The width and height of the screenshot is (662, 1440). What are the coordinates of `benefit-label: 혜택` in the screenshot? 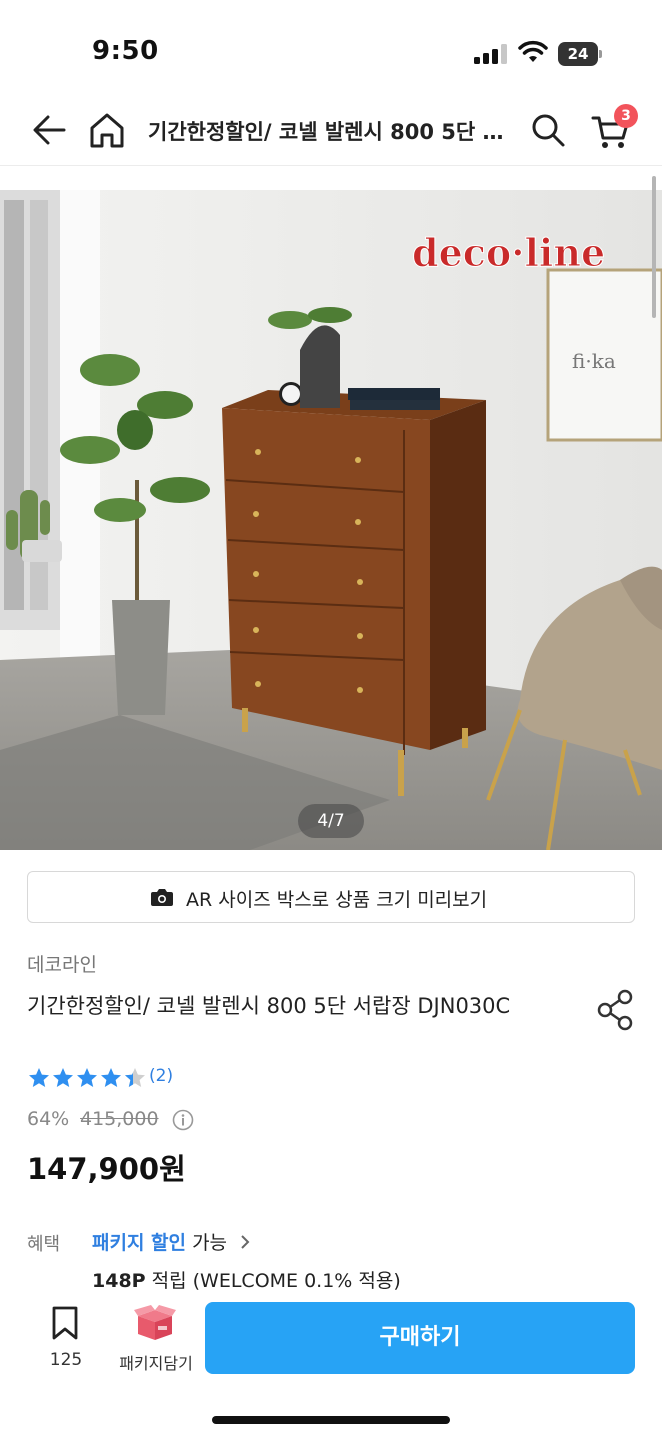 It's located at (44, 1244).